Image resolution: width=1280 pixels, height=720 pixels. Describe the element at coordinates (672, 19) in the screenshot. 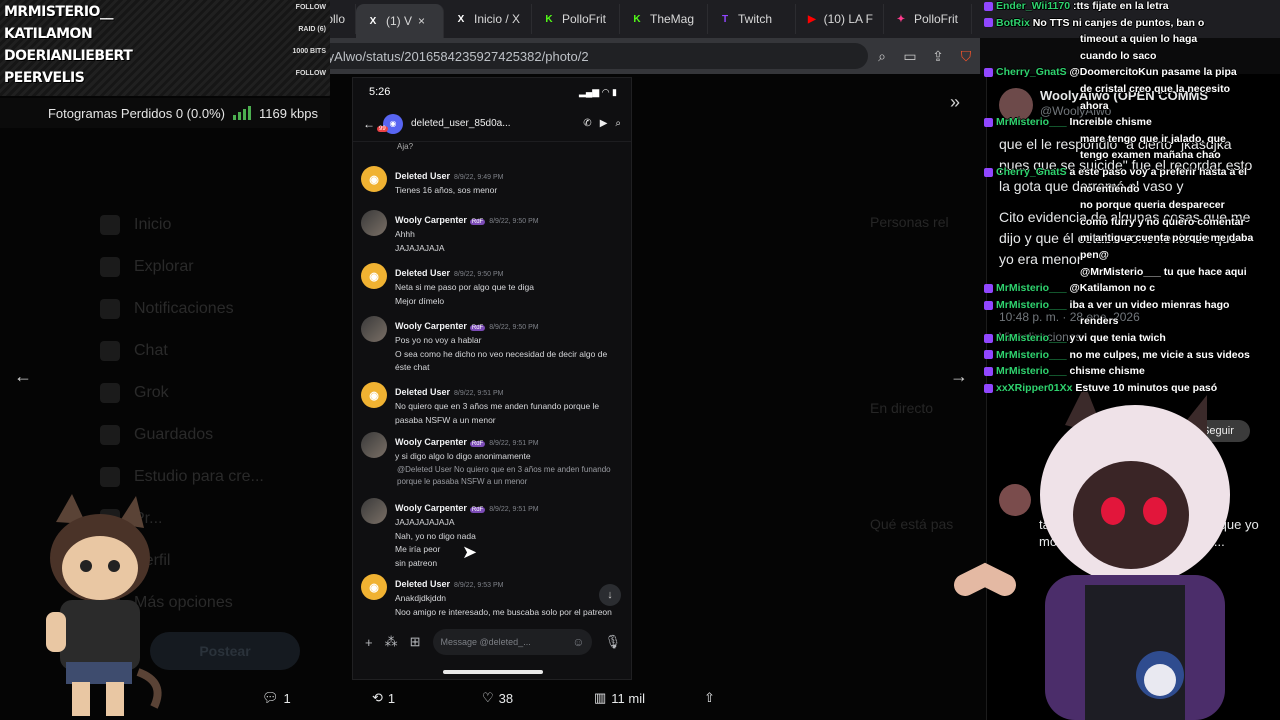

I see `tab-label: TheMag` at that location.